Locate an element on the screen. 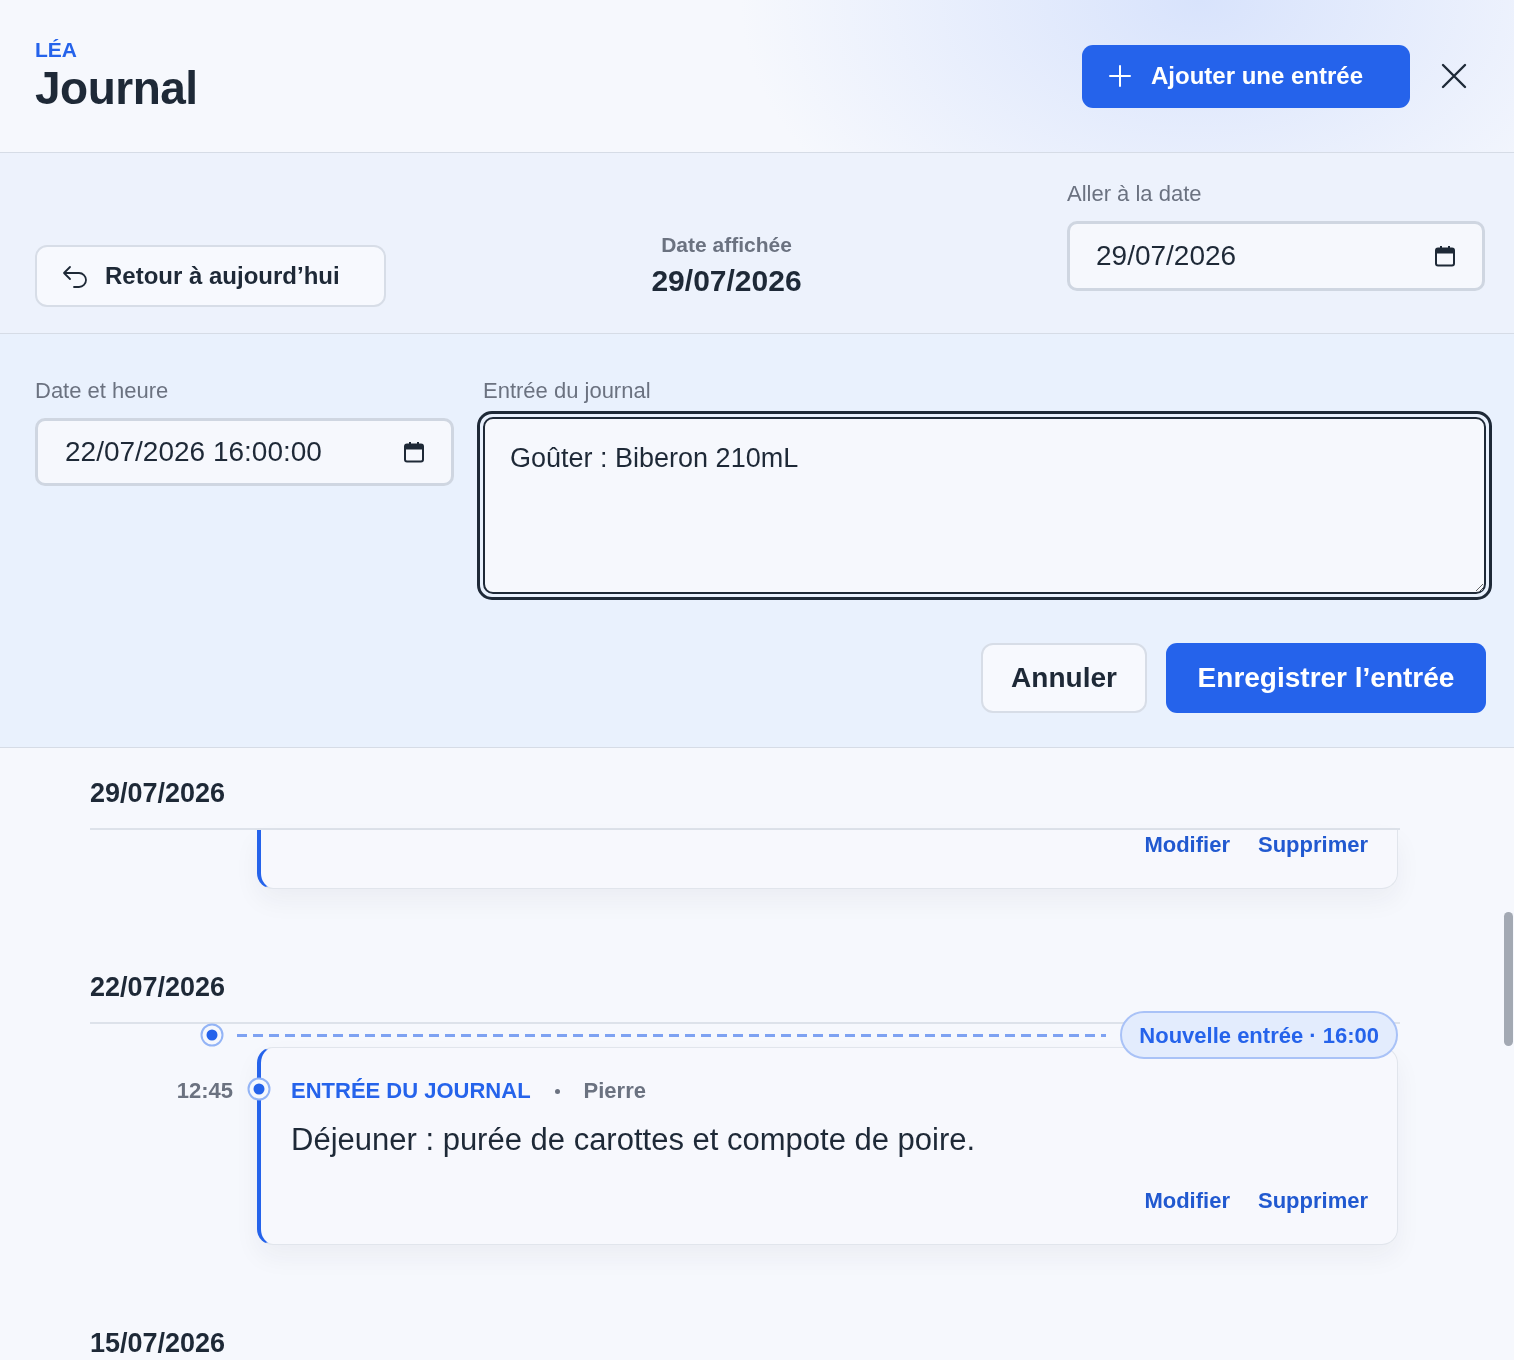 The image size is (1514, 1360). displayed-date: 29/07/2026 is located at coordinates (726, 281).